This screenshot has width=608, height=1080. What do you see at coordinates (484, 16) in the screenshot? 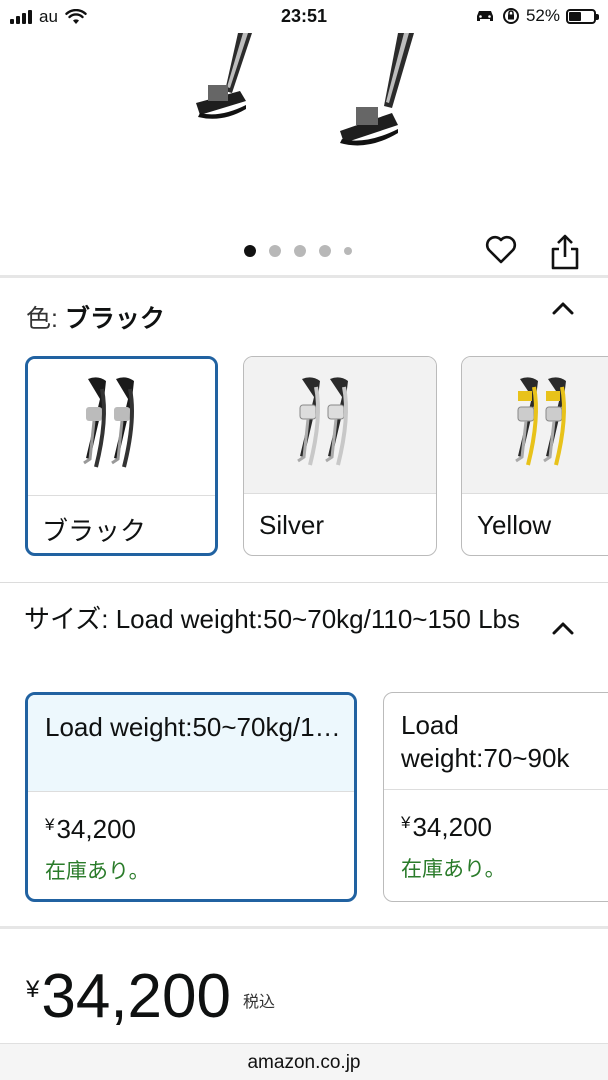
I see `car-icon` at bounding box center [484, 16].